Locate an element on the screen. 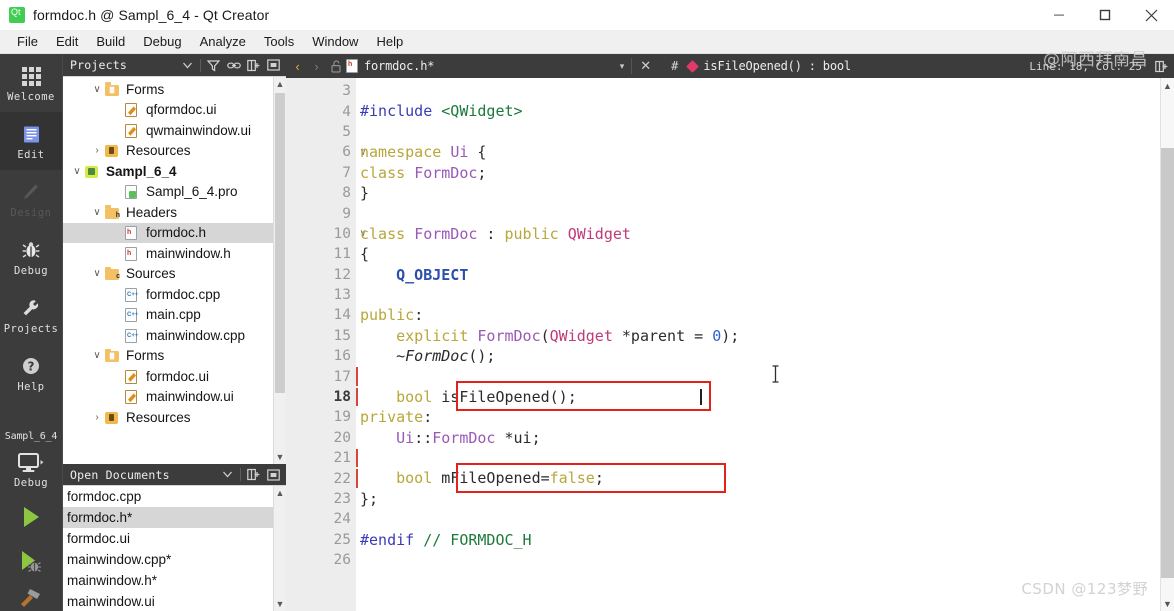  line-number-13: 13 is located at coordinates (320, 295).